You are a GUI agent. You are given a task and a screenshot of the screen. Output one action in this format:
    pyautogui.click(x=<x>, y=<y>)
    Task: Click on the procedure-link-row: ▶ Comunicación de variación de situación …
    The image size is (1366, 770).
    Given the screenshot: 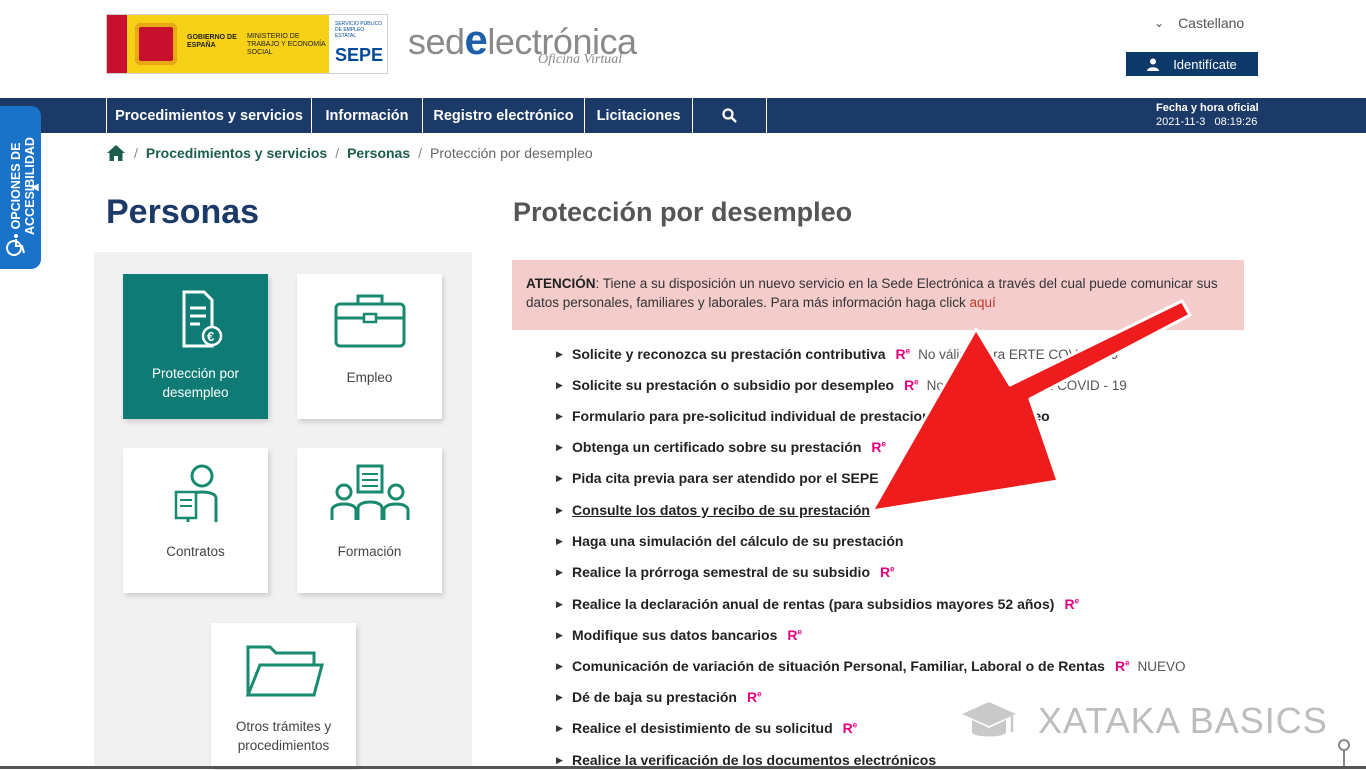 What is the action you would take?
    pyautogui.click(x=871, y=666)
    